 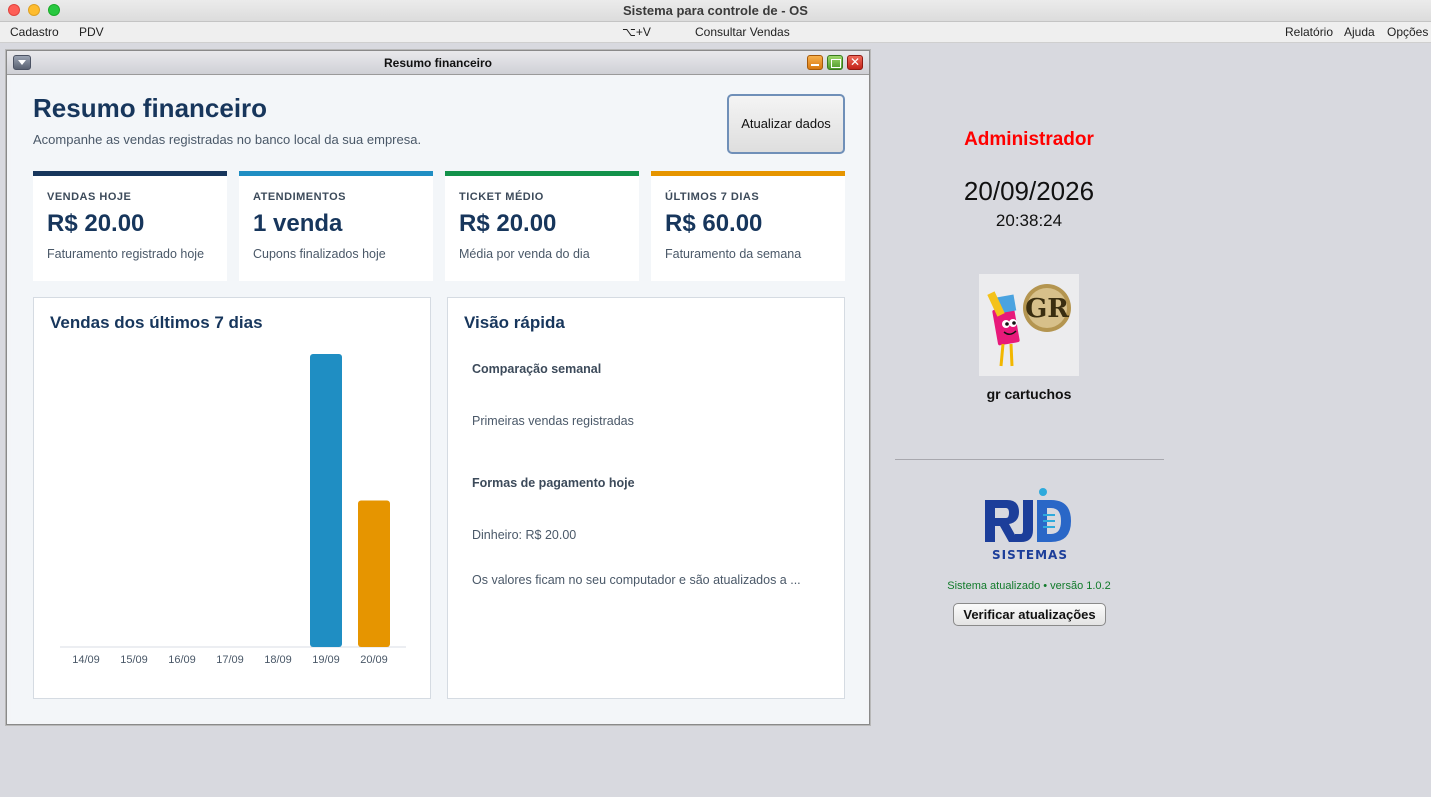 What do you see at coordinates (712, 197) in the screenshot?
I see `card-label: ÚLTIMOS 7 DIAS` at bounding box center [712, 197].